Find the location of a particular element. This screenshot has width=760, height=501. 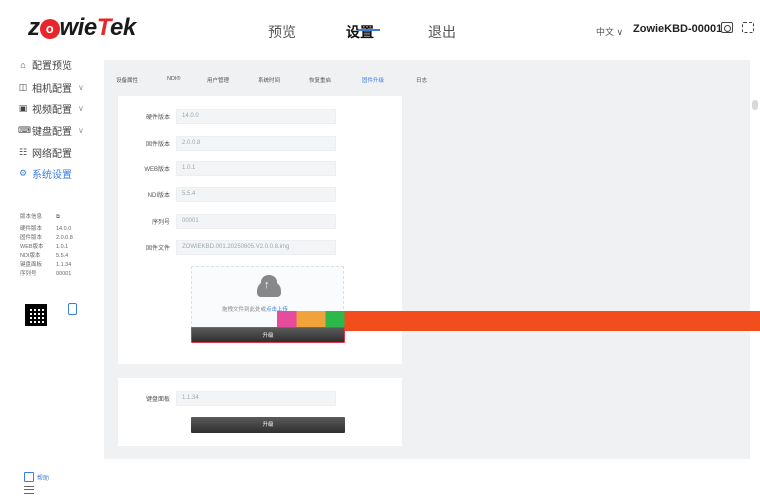

tab-system-time: 系统时间 is located at coordinates (269, 80).